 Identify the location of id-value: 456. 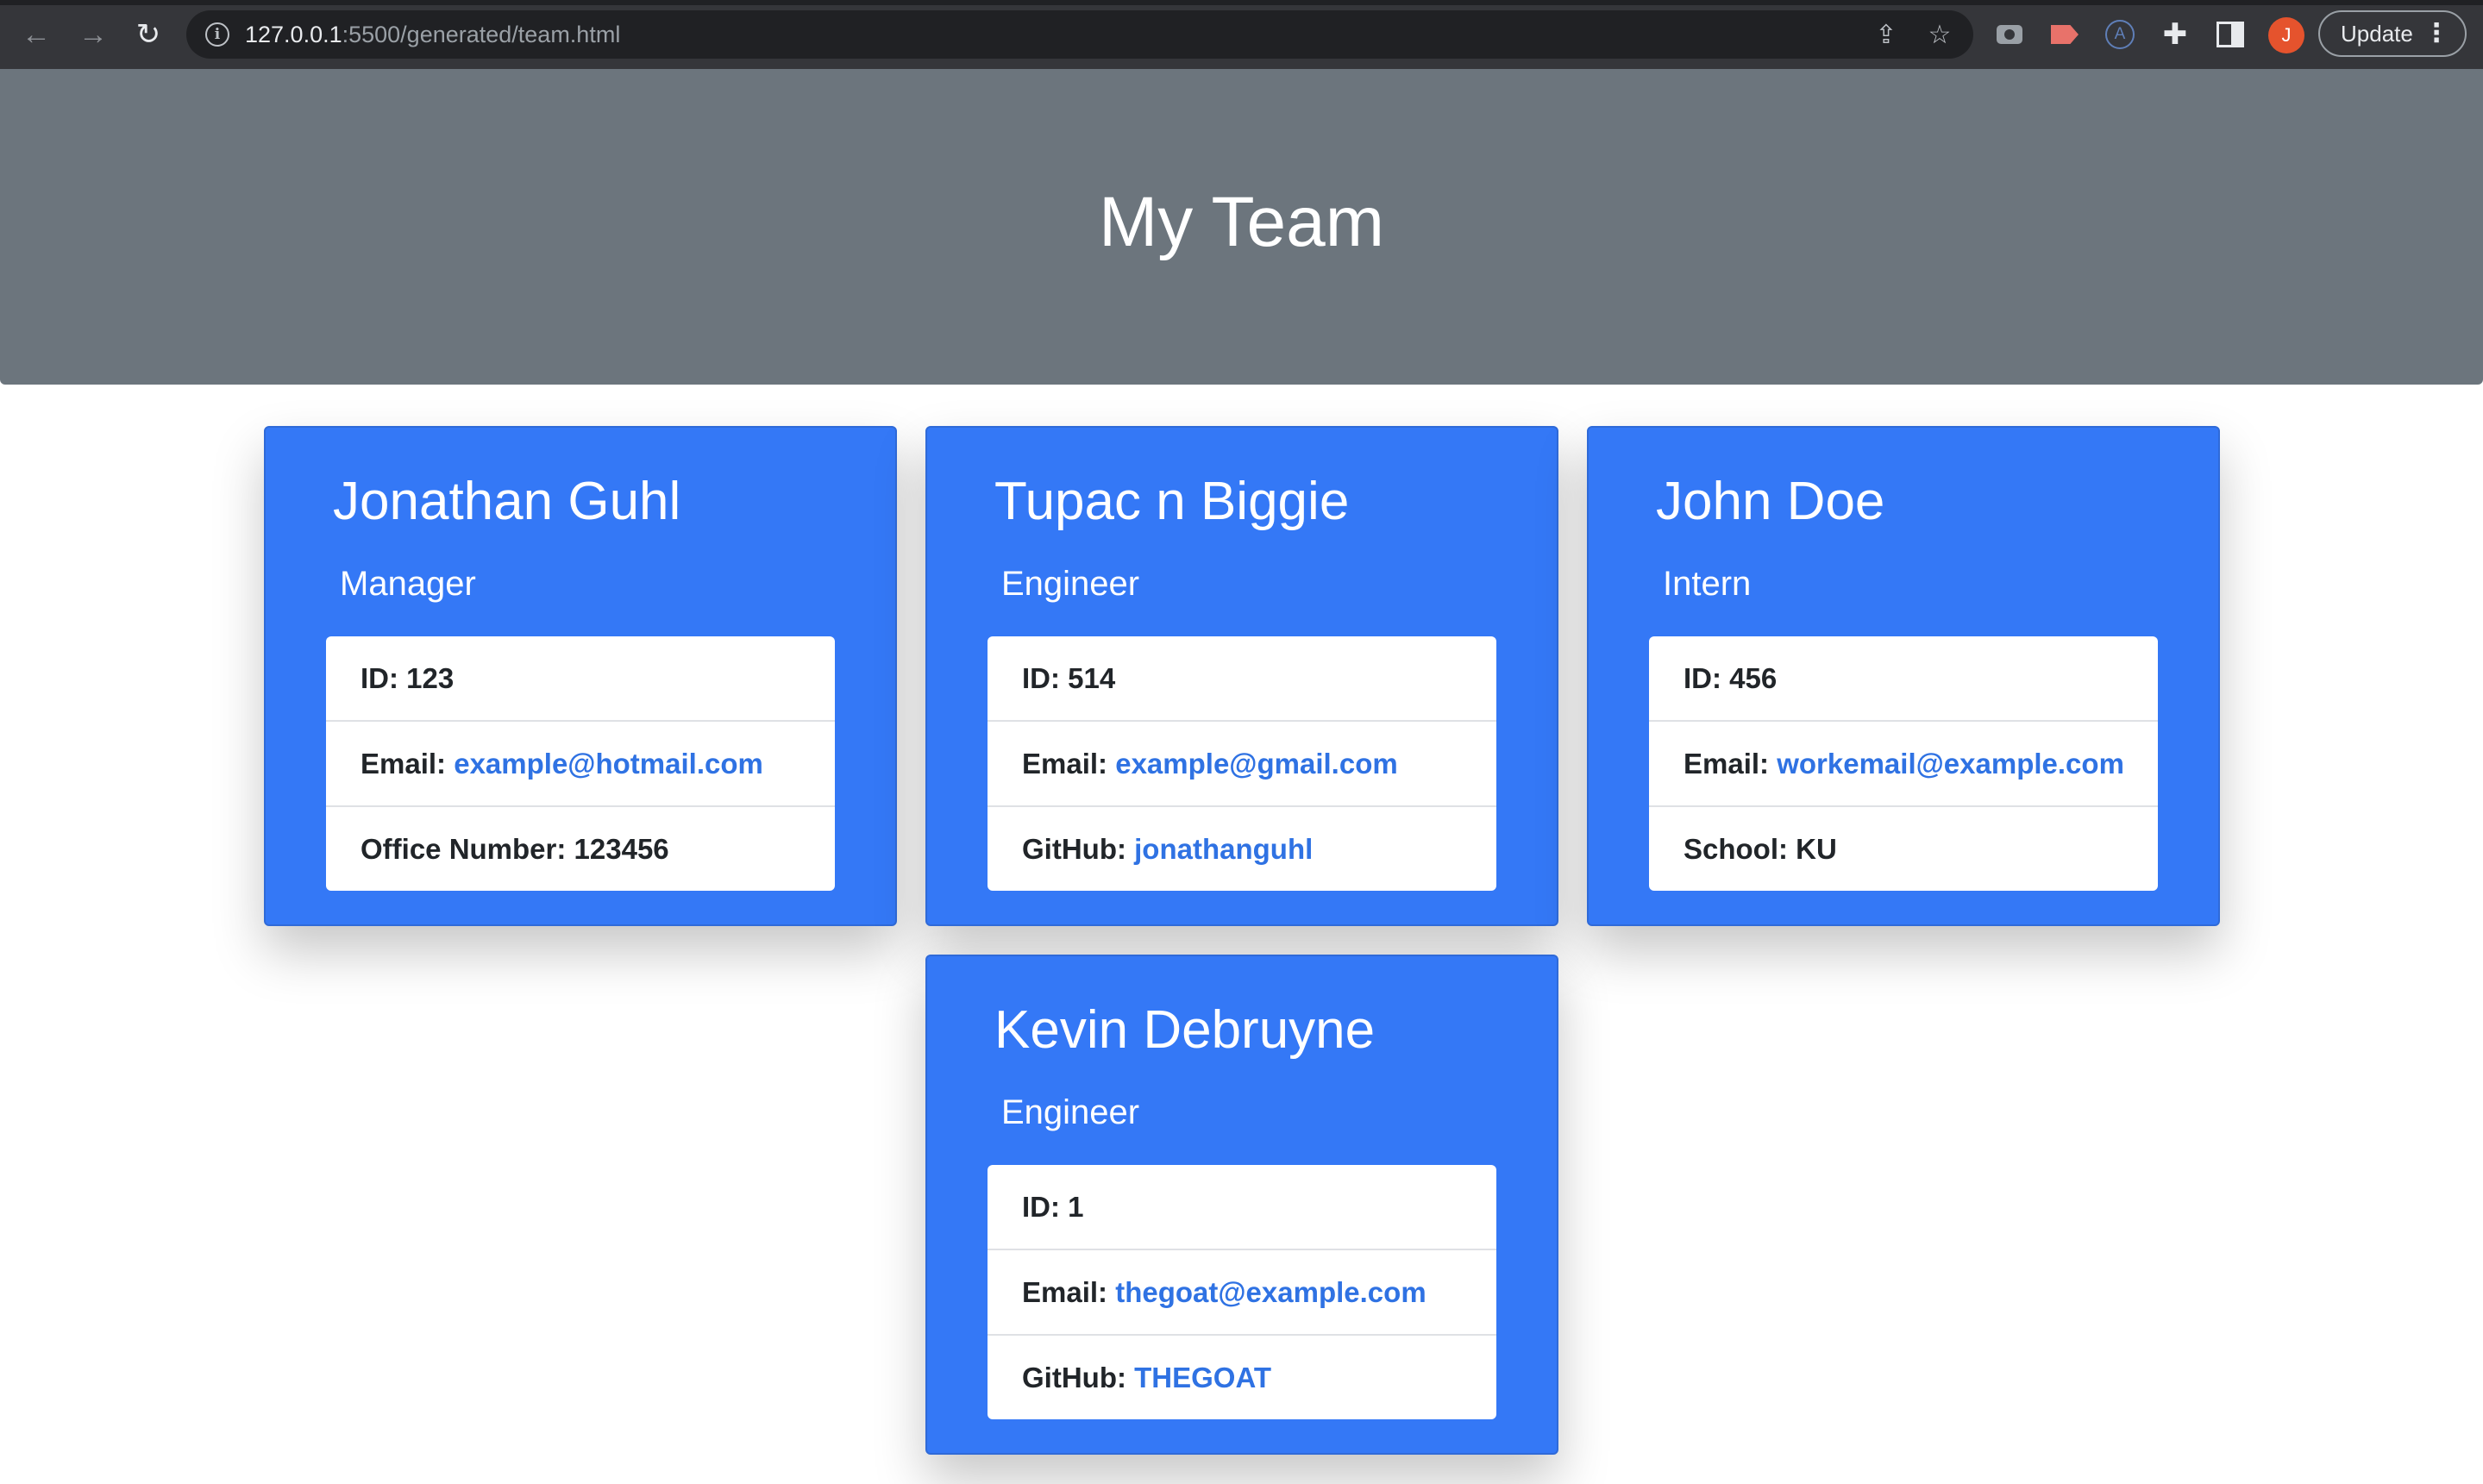
(1753, 678).